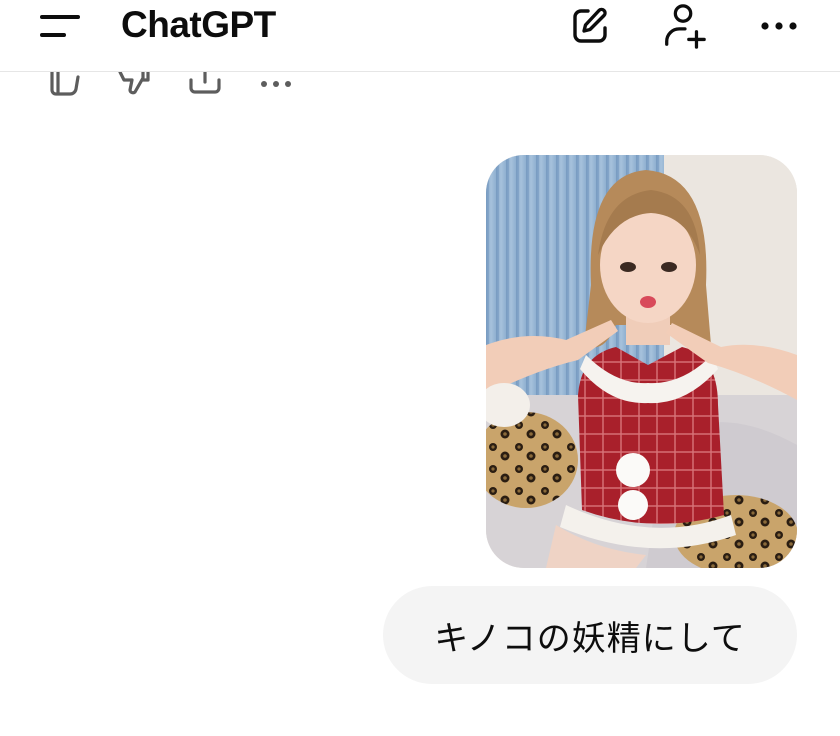  I want to click on add-people-button, so click(684, 26).